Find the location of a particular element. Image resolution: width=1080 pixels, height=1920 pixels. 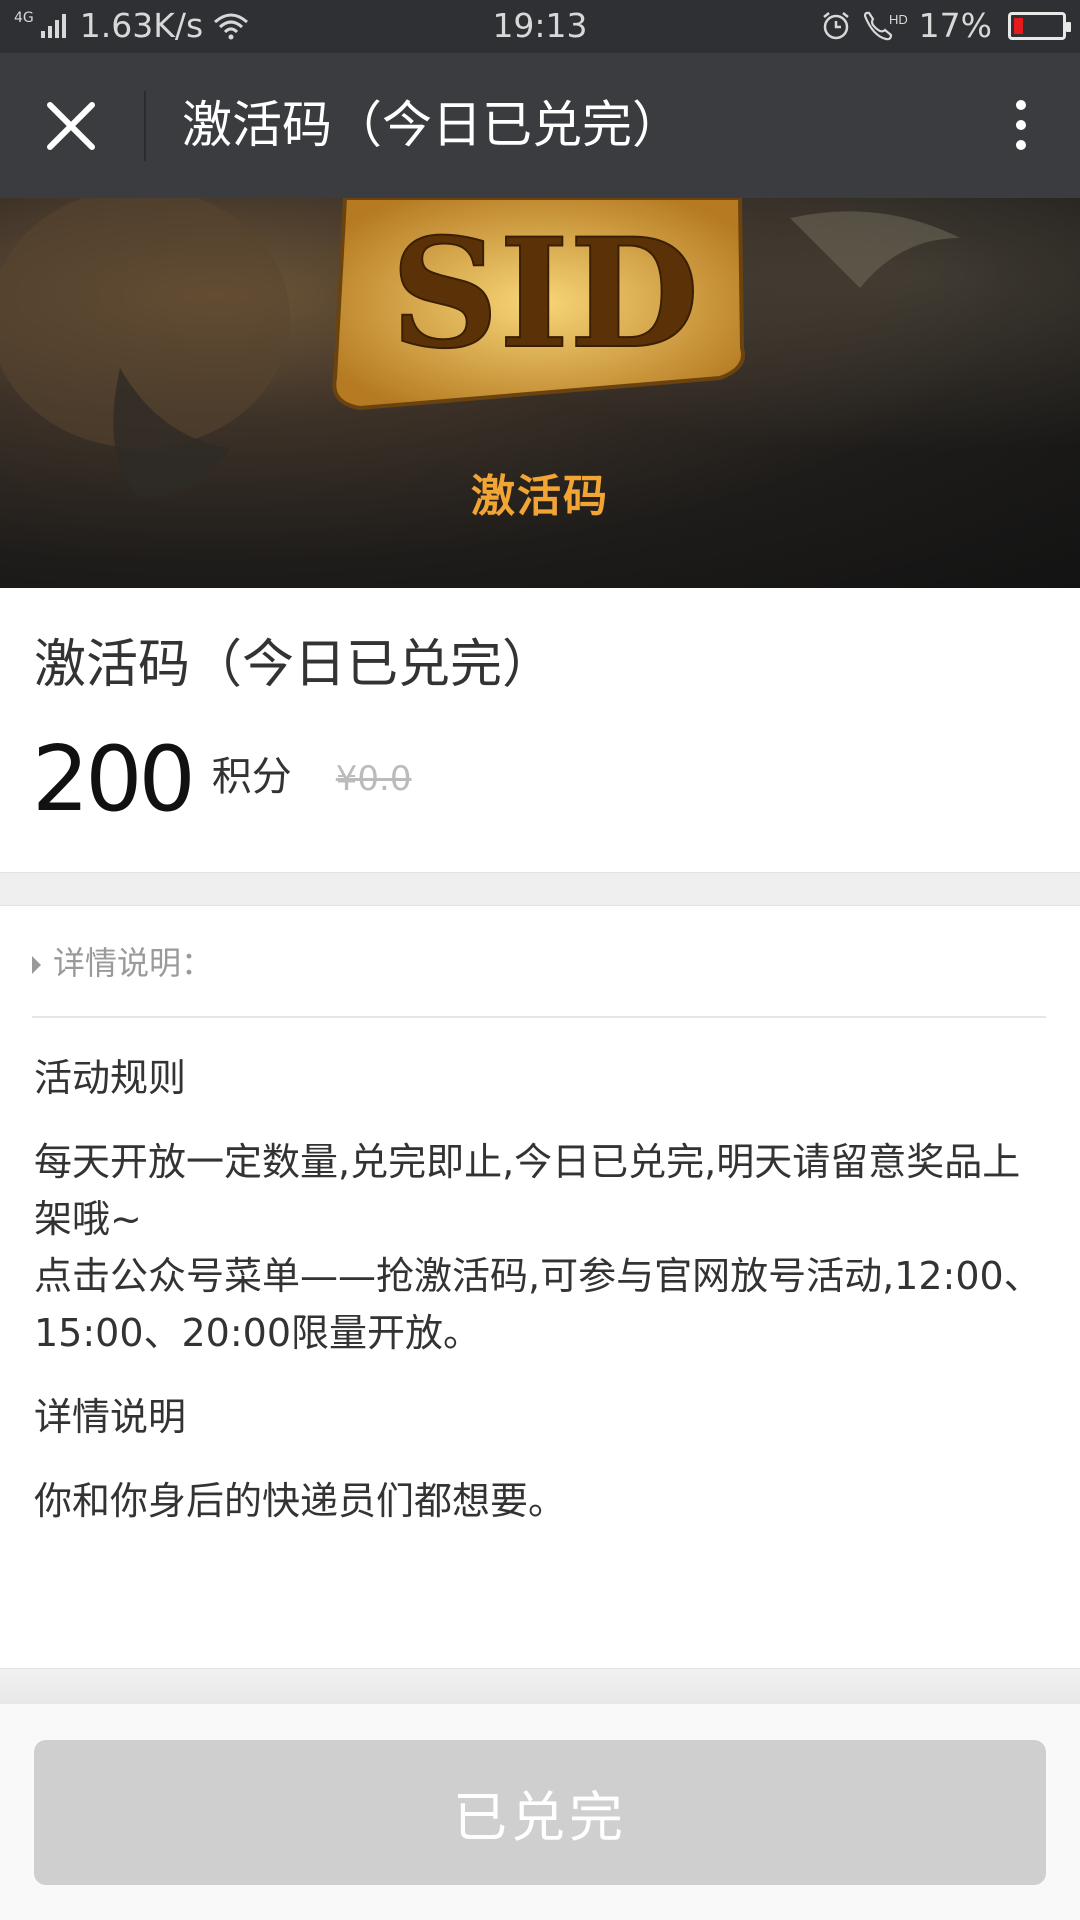

battery-icon is located at coordinates (1039, 25).